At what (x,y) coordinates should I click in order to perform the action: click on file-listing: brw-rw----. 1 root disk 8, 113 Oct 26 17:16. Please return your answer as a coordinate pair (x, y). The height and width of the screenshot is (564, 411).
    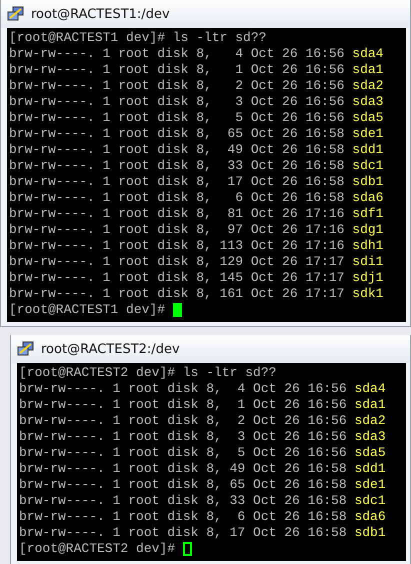
    Looking at the image, I should click on (176, 246).